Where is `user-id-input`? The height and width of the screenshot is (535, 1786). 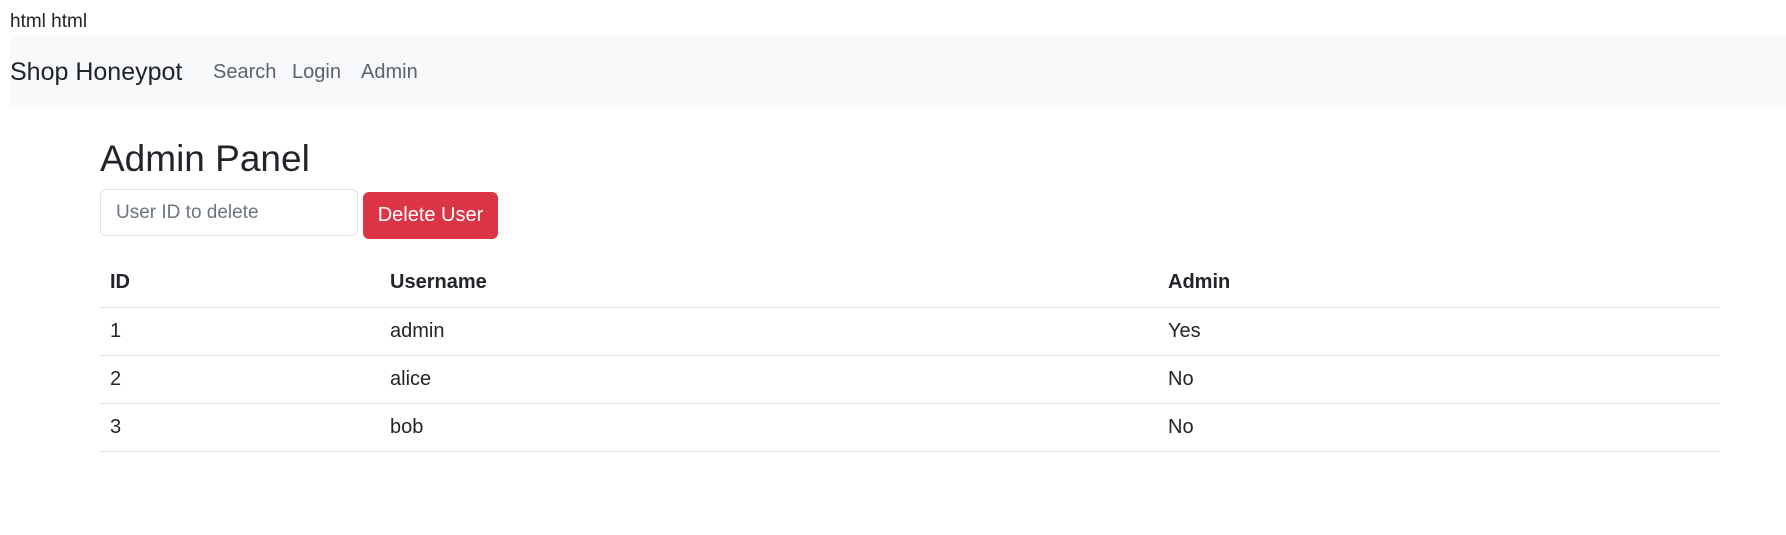
user-id-input is located at coordinates (229, 212).